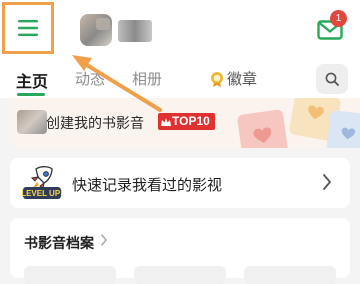 The height and width of the screenshot is (284, 360). I want to click on banner-text: 创建我的书影音, so click(95, 124).